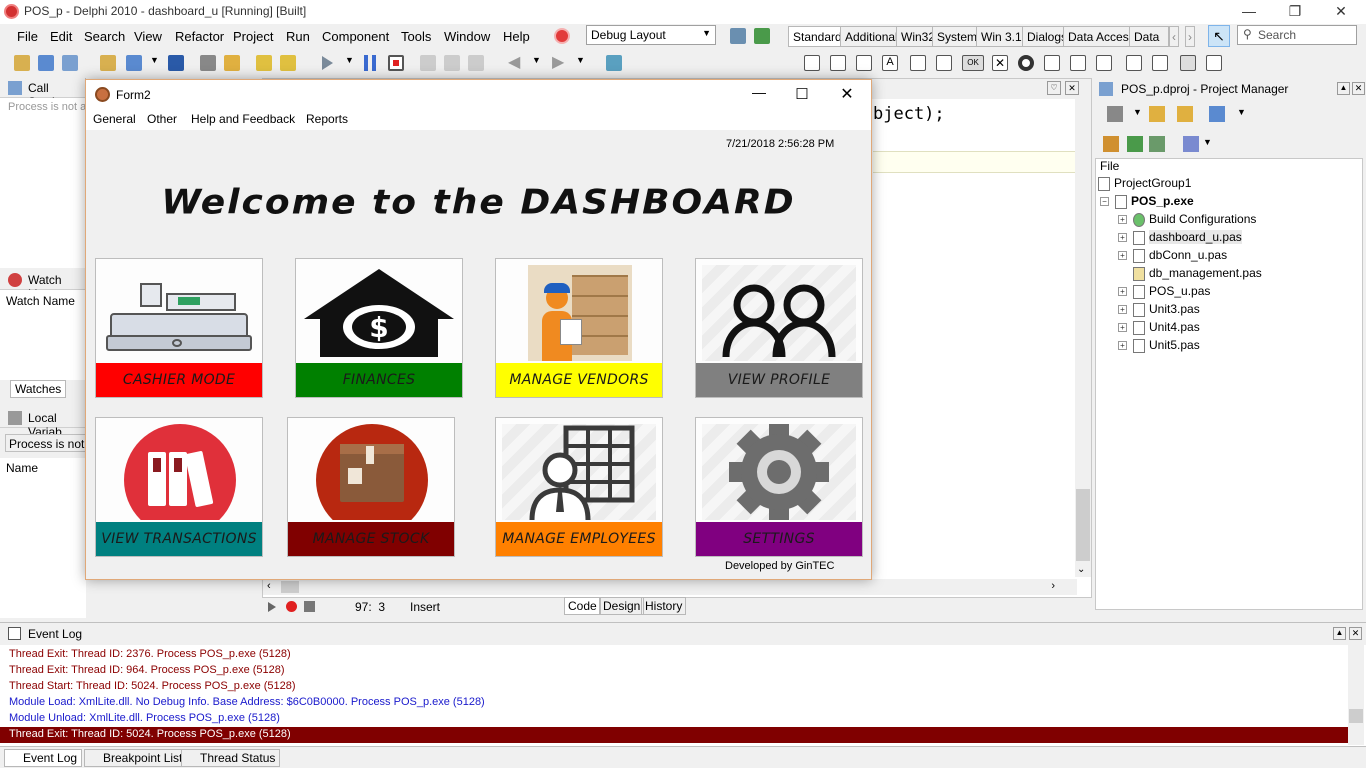  What do you see at coordinates (476, 63) in the screenshot?
I see `run-to-cursor-icon` at bounding box center [476, 63].